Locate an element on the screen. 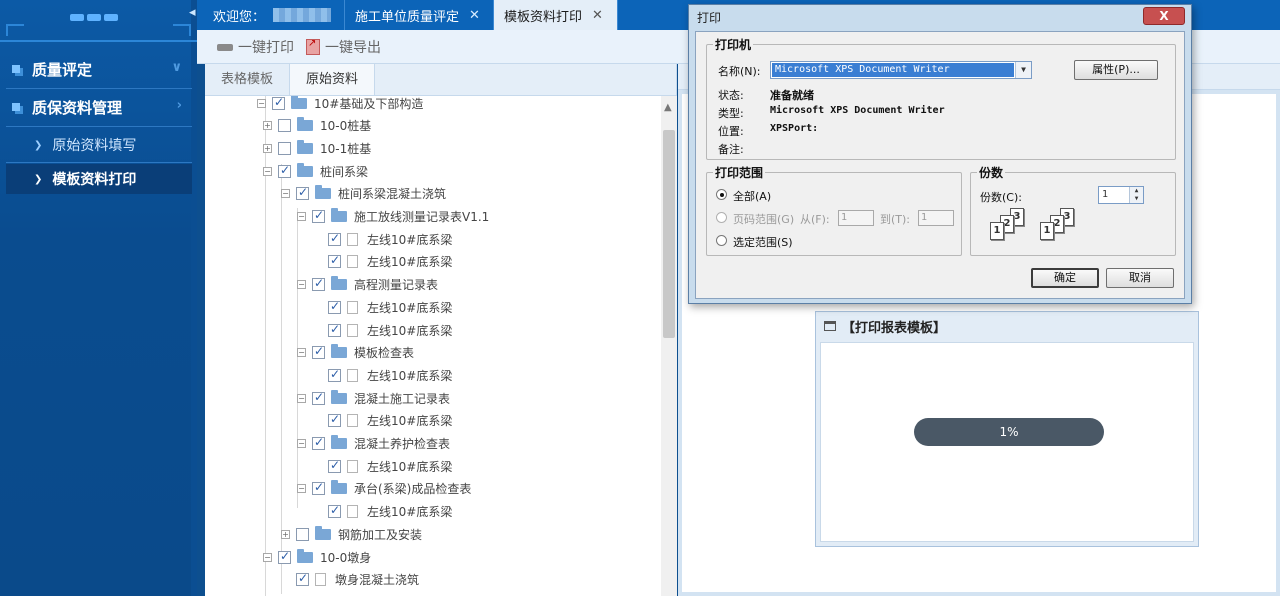 Image resolution: width=1280 pixels, height=596 pixels. folder-icon is located at coordinates (339, 283).